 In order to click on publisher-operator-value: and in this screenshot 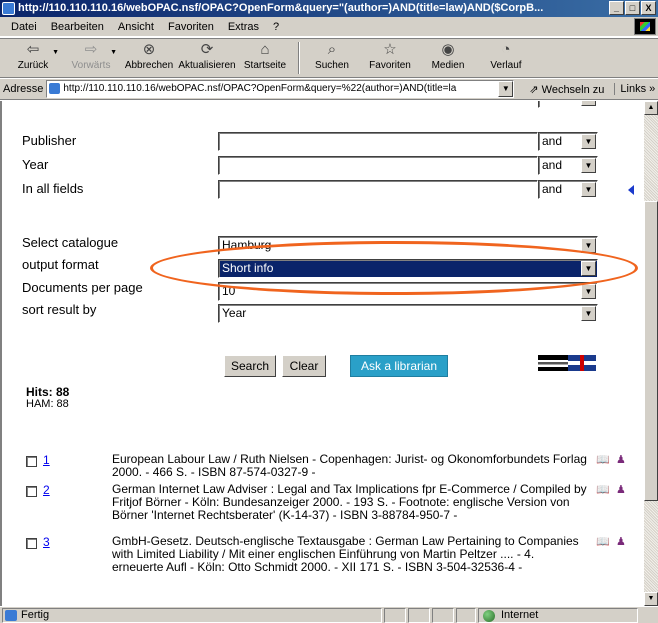, I will do `click(552, 141)`.